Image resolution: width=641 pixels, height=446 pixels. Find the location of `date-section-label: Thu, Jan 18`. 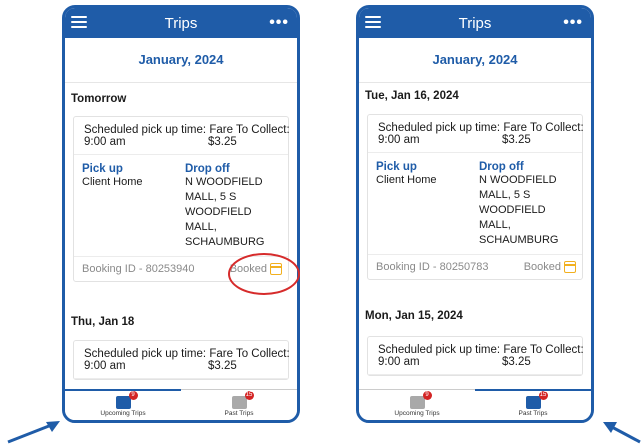

date-section-label: Thu, Jan 18 is located at coordinates (103, 322).